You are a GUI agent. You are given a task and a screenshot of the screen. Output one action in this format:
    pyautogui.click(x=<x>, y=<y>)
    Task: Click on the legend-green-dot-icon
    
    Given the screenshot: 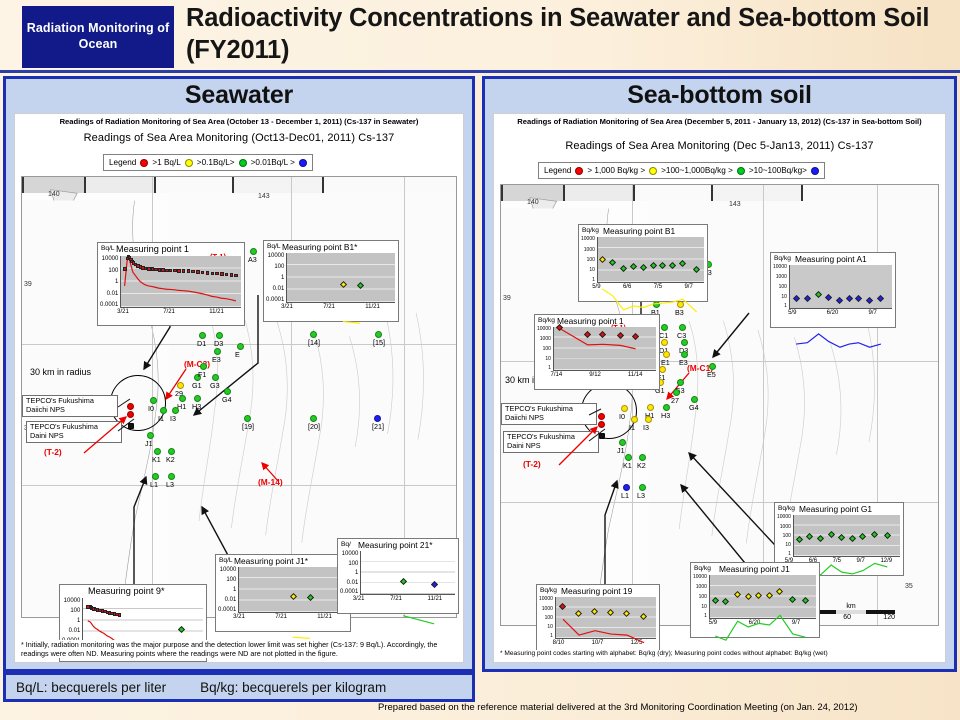 What is the action you would take?
    pyautogui.click(x=242, y=162)
    